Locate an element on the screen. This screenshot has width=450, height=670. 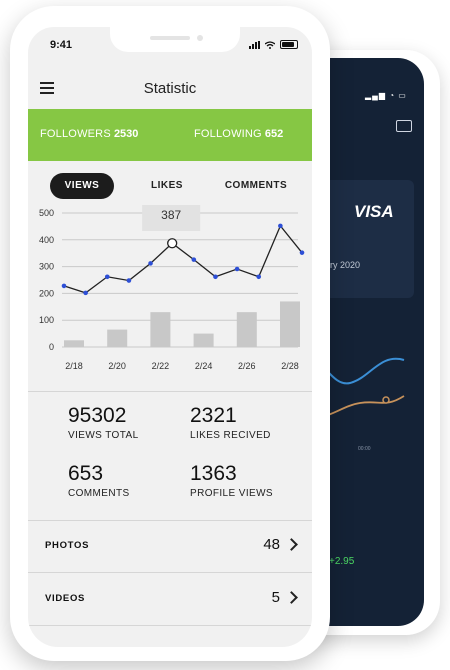
list-item-count: 5 is located at coordinates (275, 597).